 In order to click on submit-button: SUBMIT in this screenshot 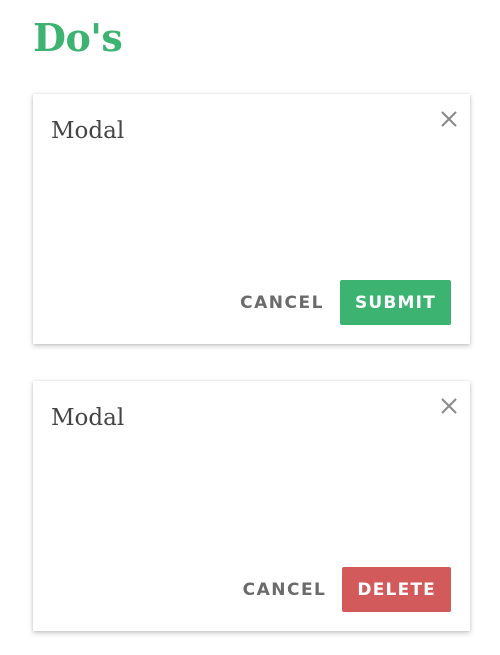, I will do `click(395, 302)`.